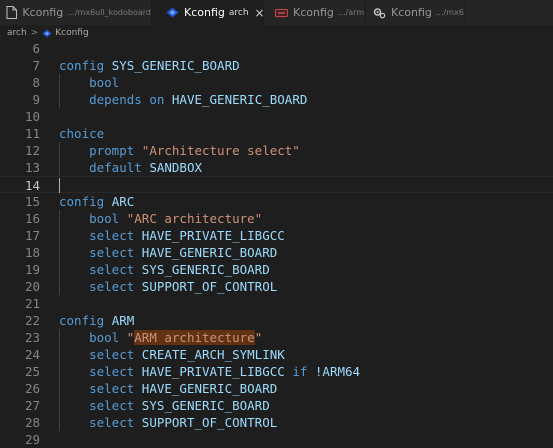  What do you see at coordinates (276, 269) in the screenshot?
I see `code-line: 19 select SYS_GENERIC_BOARD` at bounding box center [276, 269].